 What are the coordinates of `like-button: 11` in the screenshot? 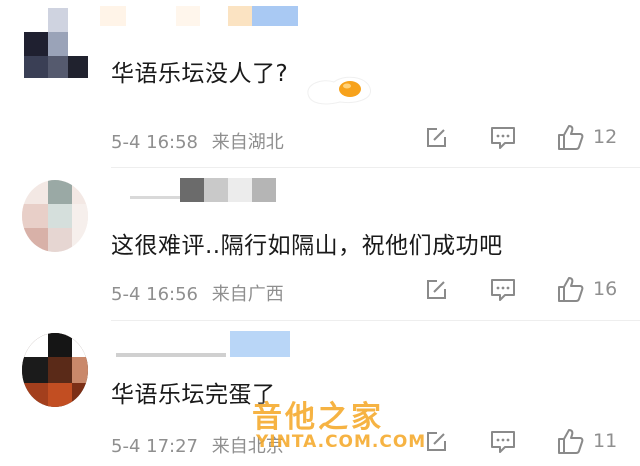 It's located at (586, 441).